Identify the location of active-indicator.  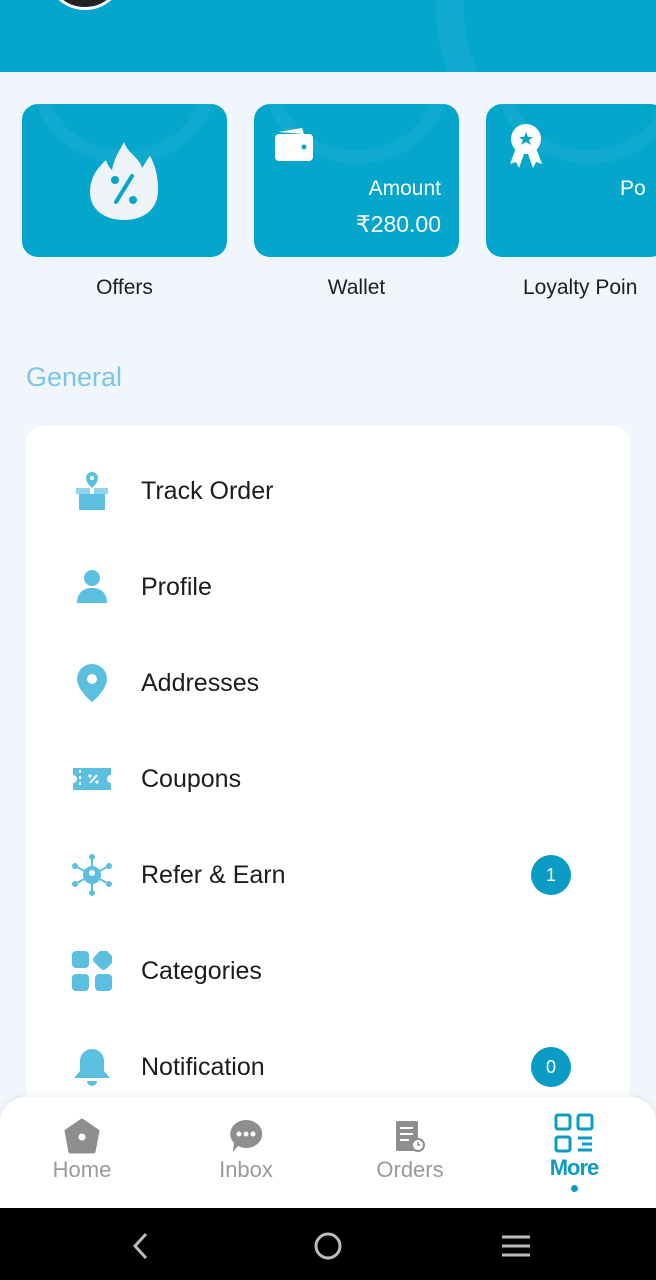
(574, 1188).